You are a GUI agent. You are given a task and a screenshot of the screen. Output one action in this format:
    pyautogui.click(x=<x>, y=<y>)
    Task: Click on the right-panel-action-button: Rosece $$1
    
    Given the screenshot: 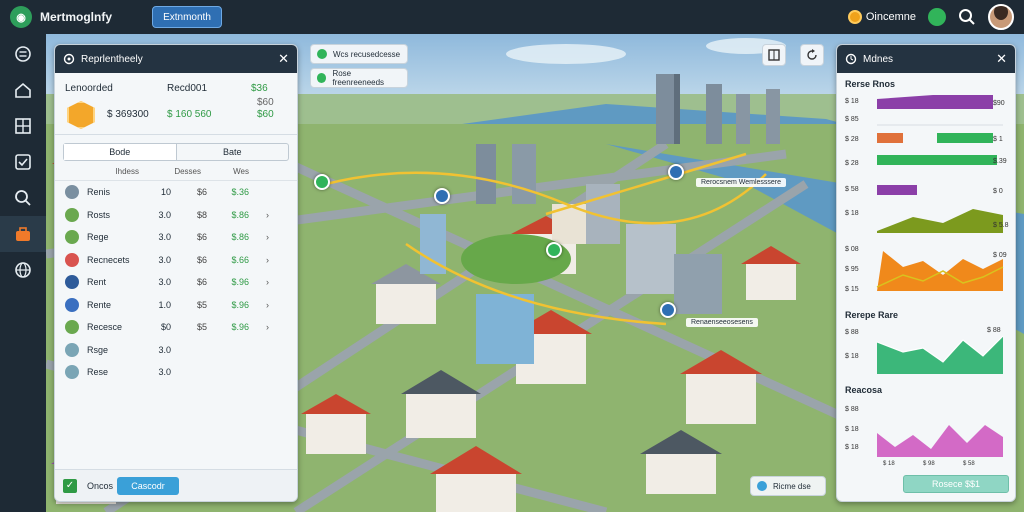 What is the action you would take?
    pyautogui.click(x=956, y=484)
    